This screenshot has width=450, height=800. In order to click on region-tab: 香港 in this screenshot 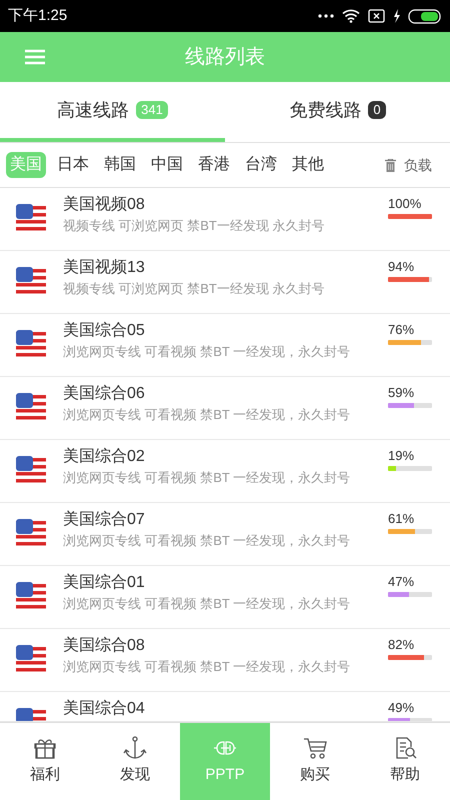, I will do `click(214, 165)`.